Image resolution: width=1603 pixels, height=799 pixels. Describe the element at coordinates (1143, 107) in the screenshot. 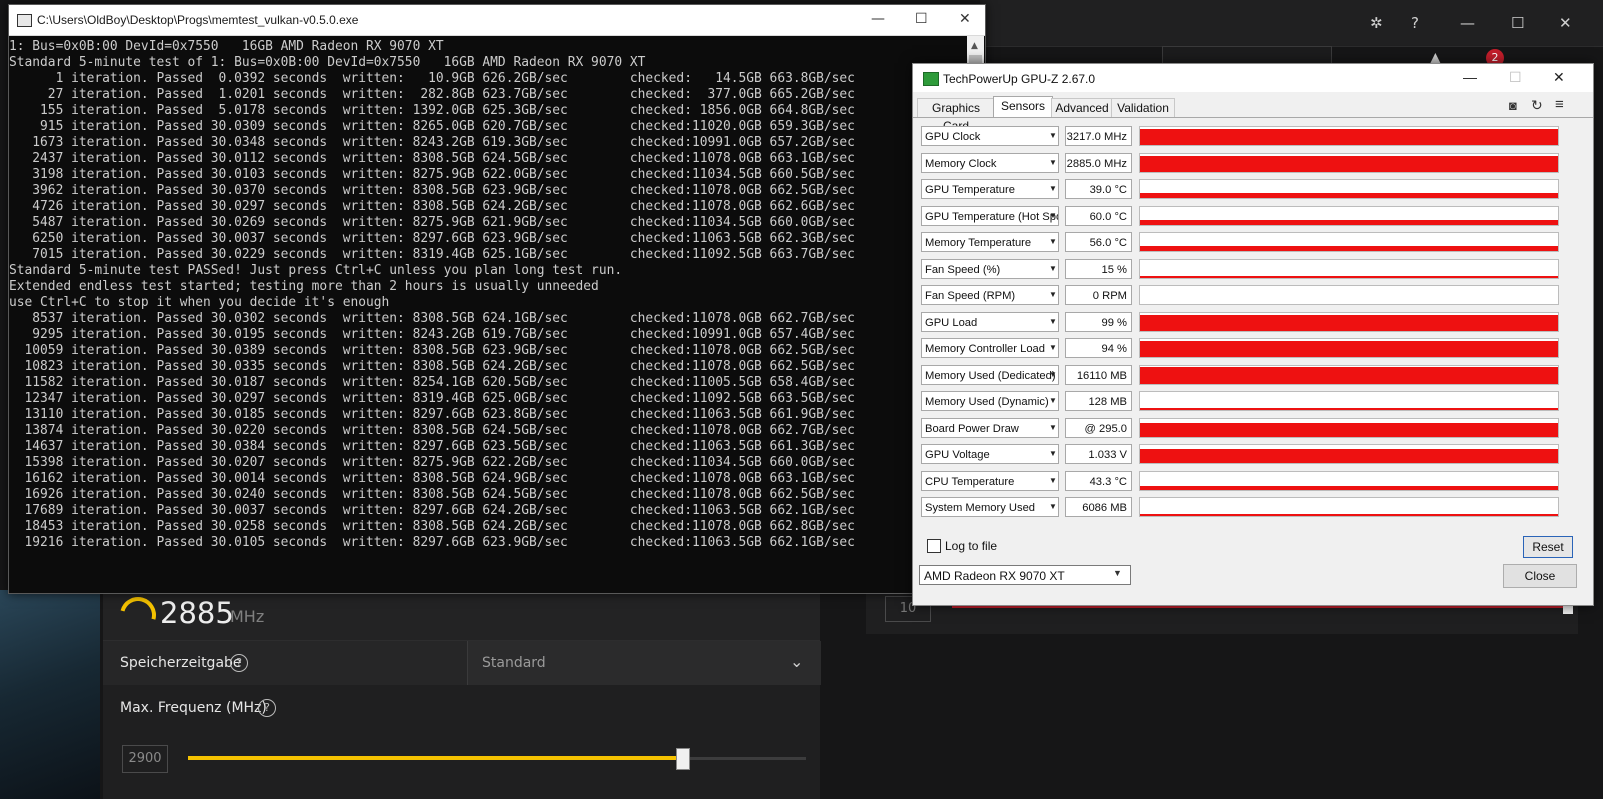

I see `tab-validation: Validation` at that location.